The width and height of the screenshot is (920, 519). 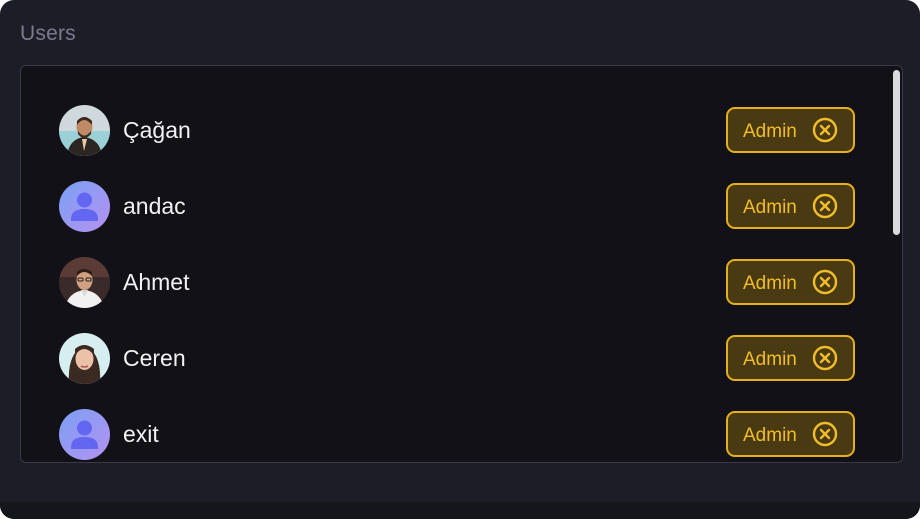 I want to click on photo-avatar-man-white-shirt-icon, so click(x=84, y=282).